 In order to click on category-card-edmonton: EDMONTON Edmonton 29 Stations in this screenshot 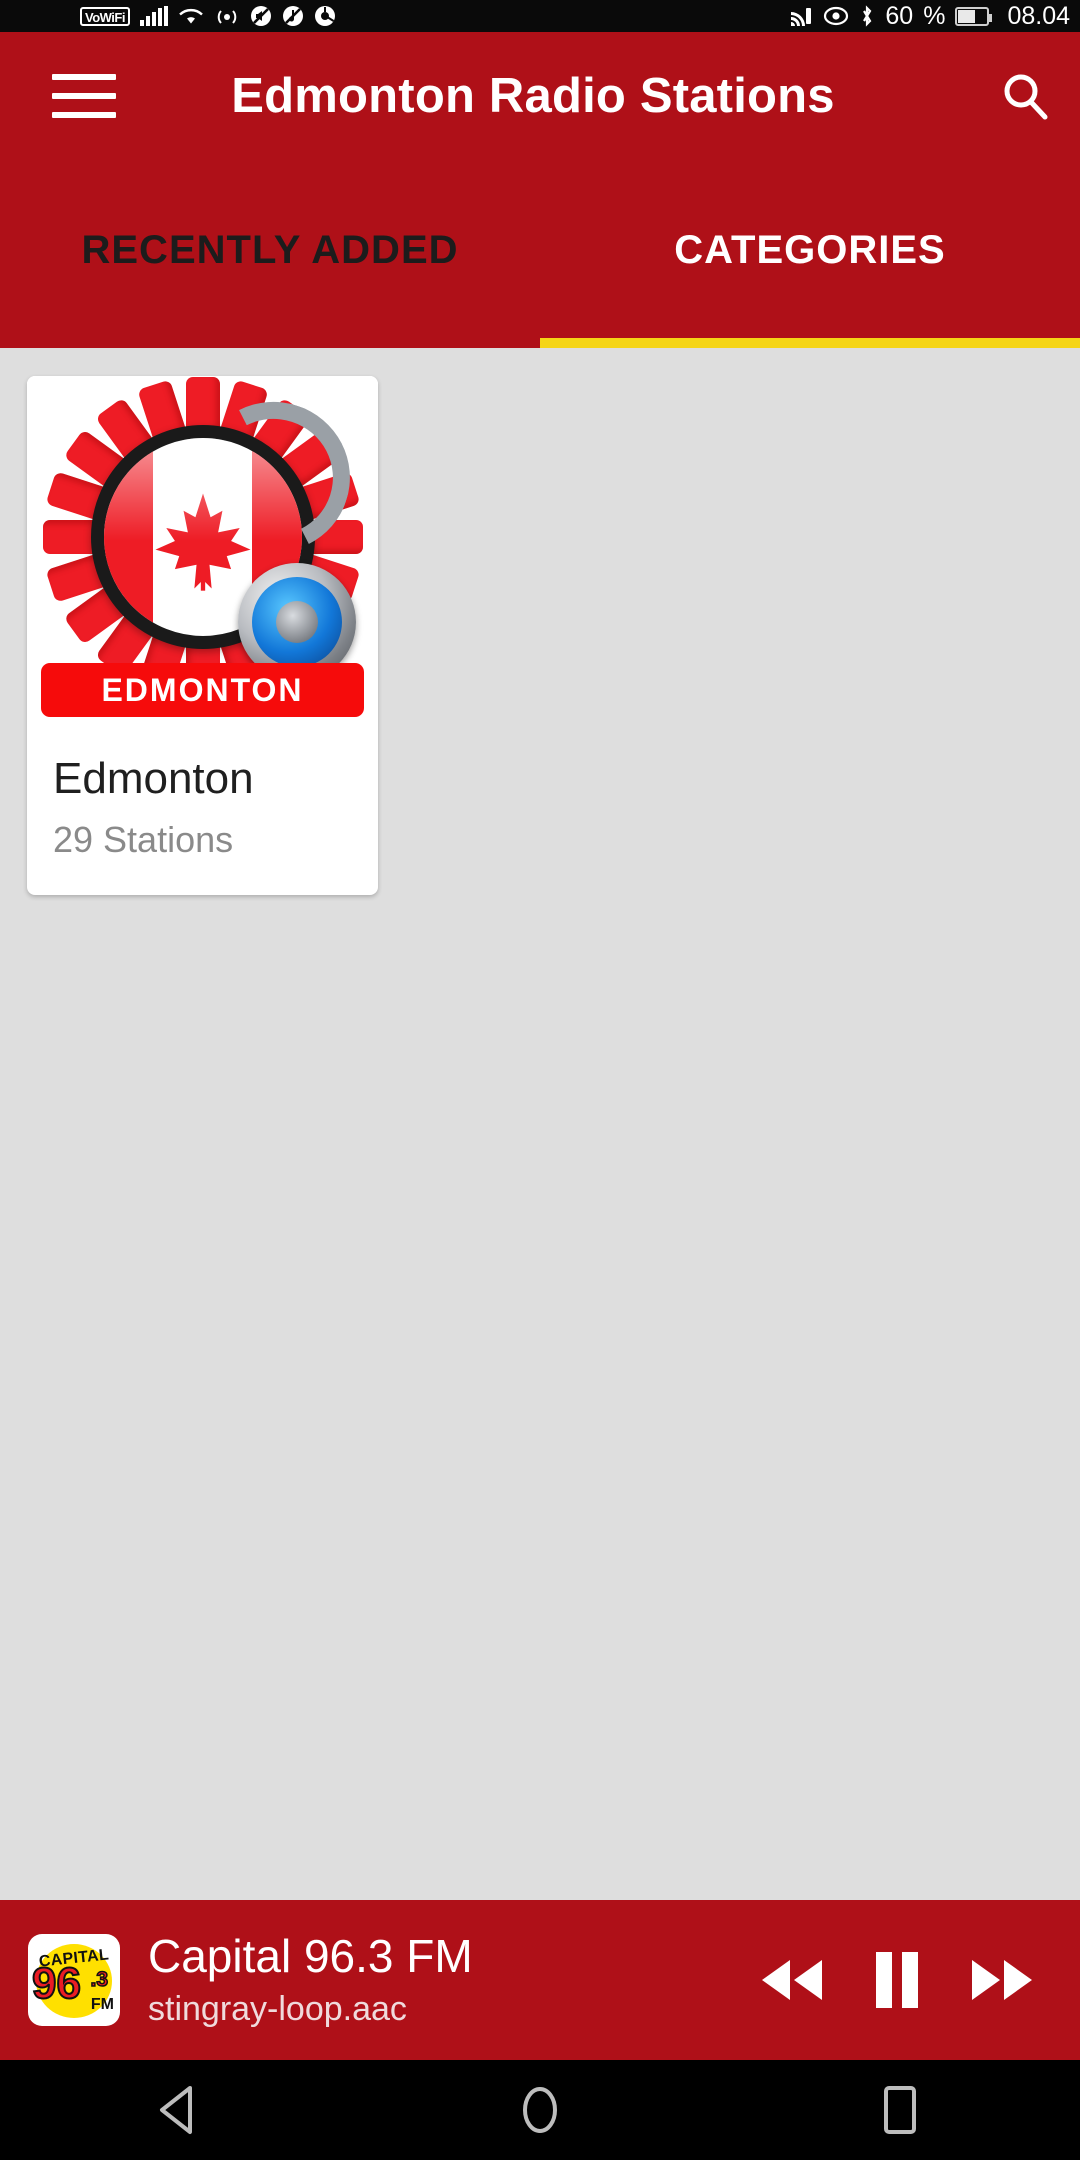, I will do `click(202, 635)`.